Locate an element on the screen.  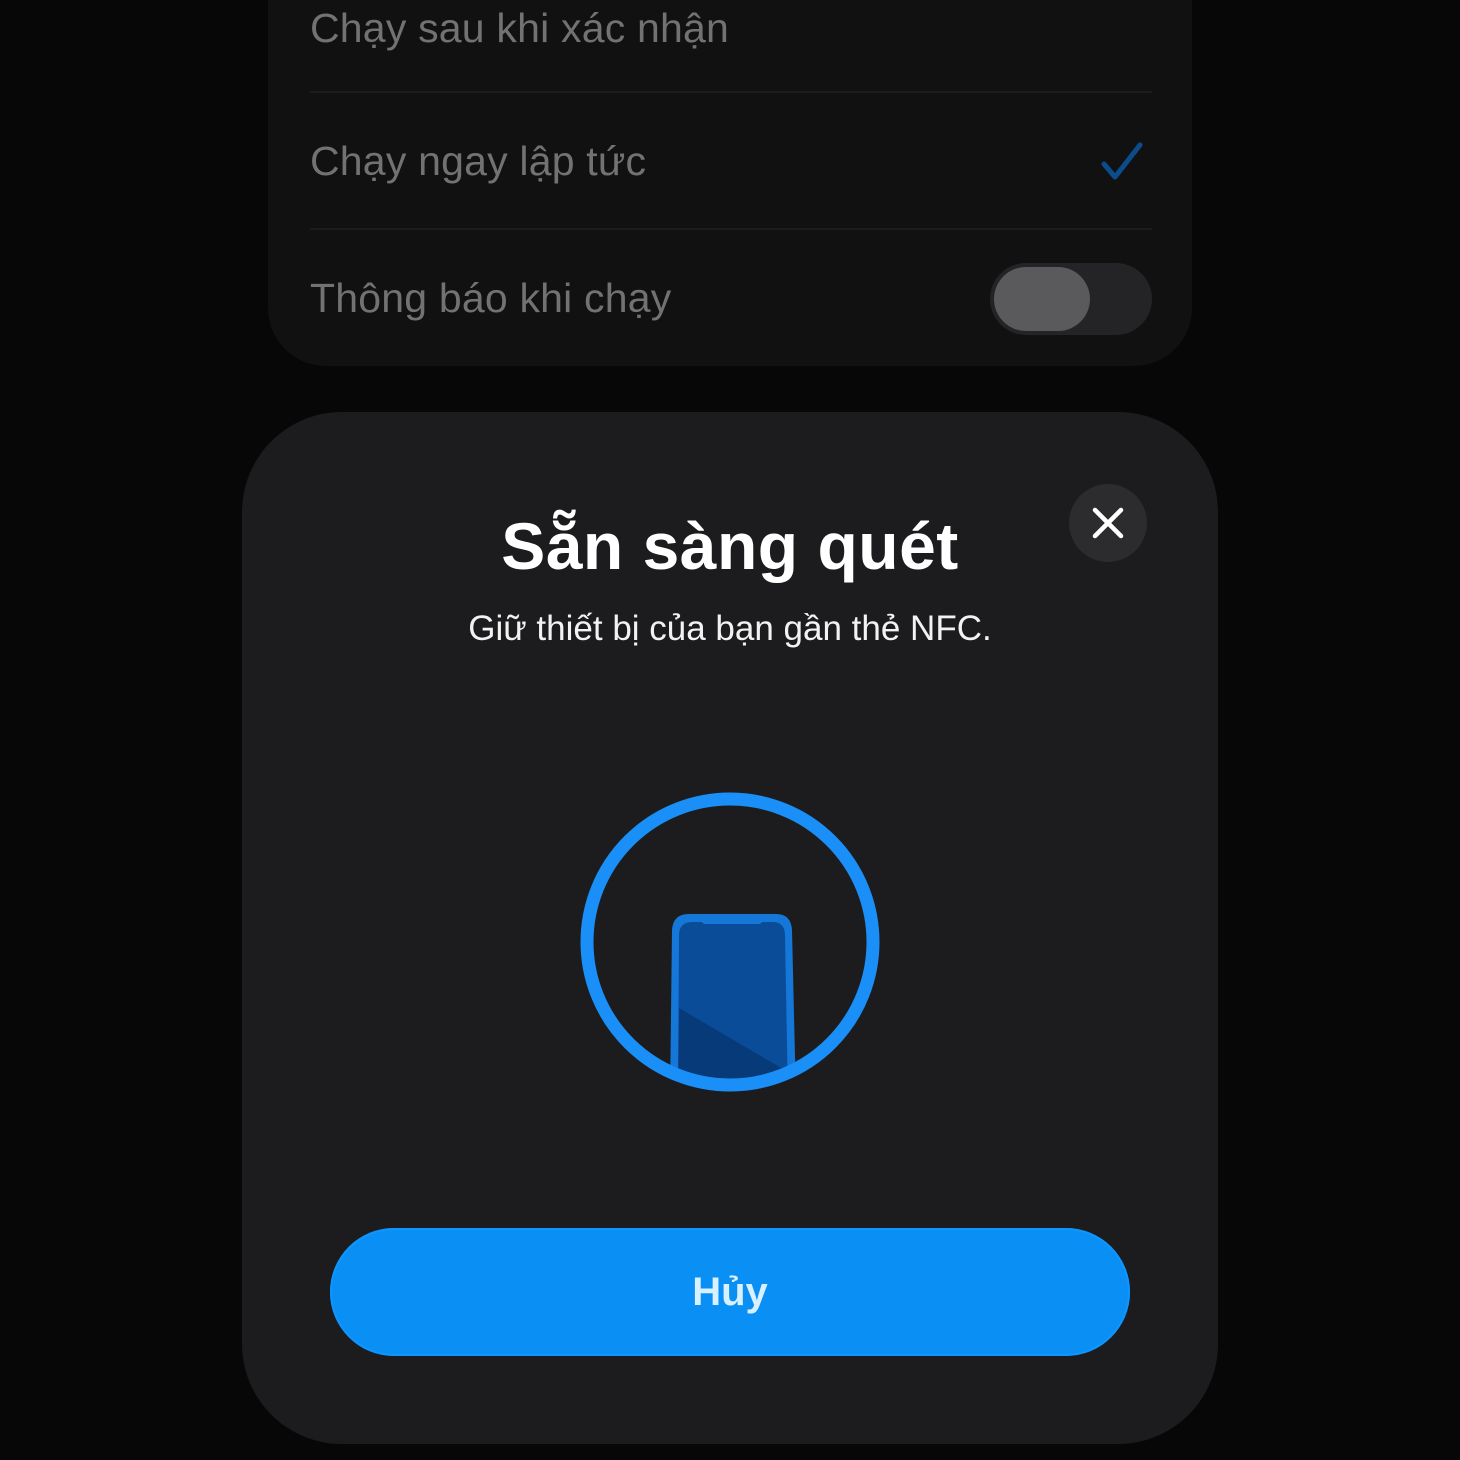
settings-row-run-after-confirm: Chạy sau khi xác nhận is located at coordinates (731, 46).